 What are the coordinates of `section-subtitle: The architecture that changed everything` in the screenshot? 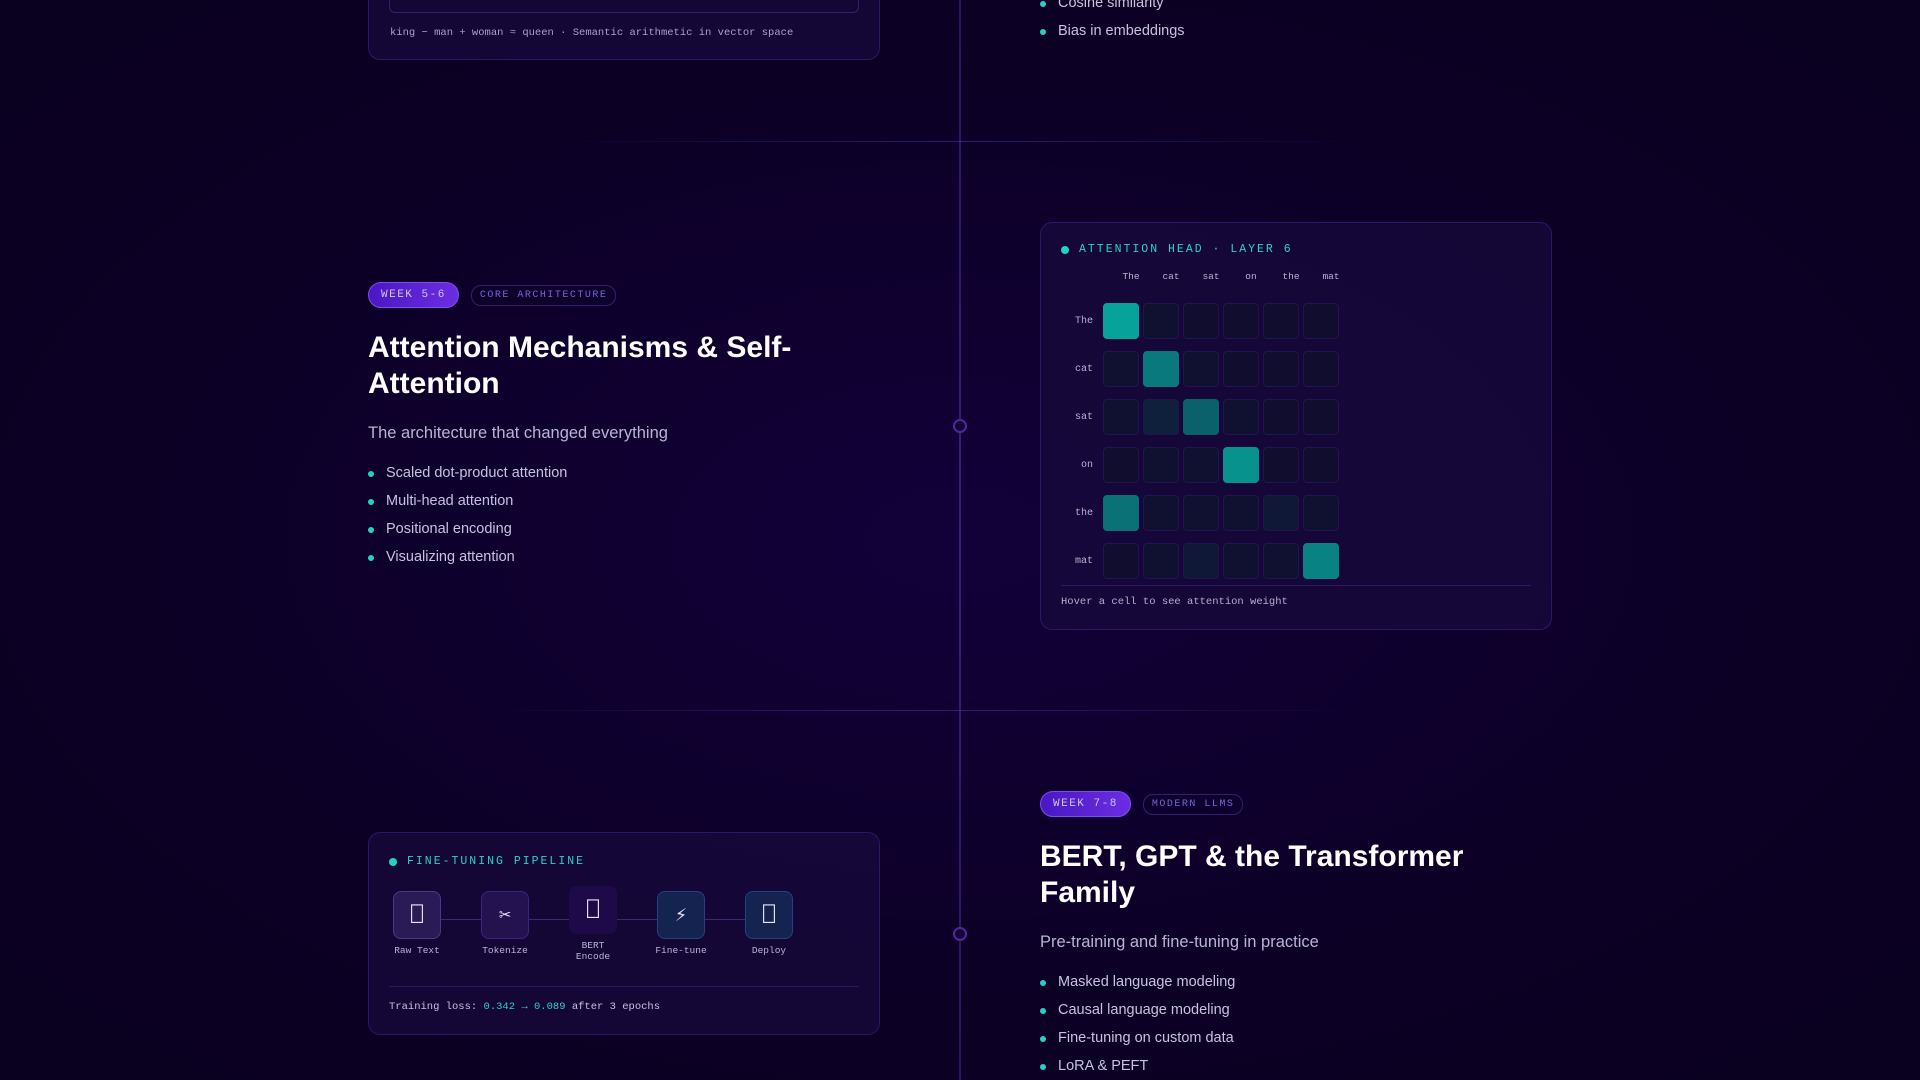 It's located at (518, 433).